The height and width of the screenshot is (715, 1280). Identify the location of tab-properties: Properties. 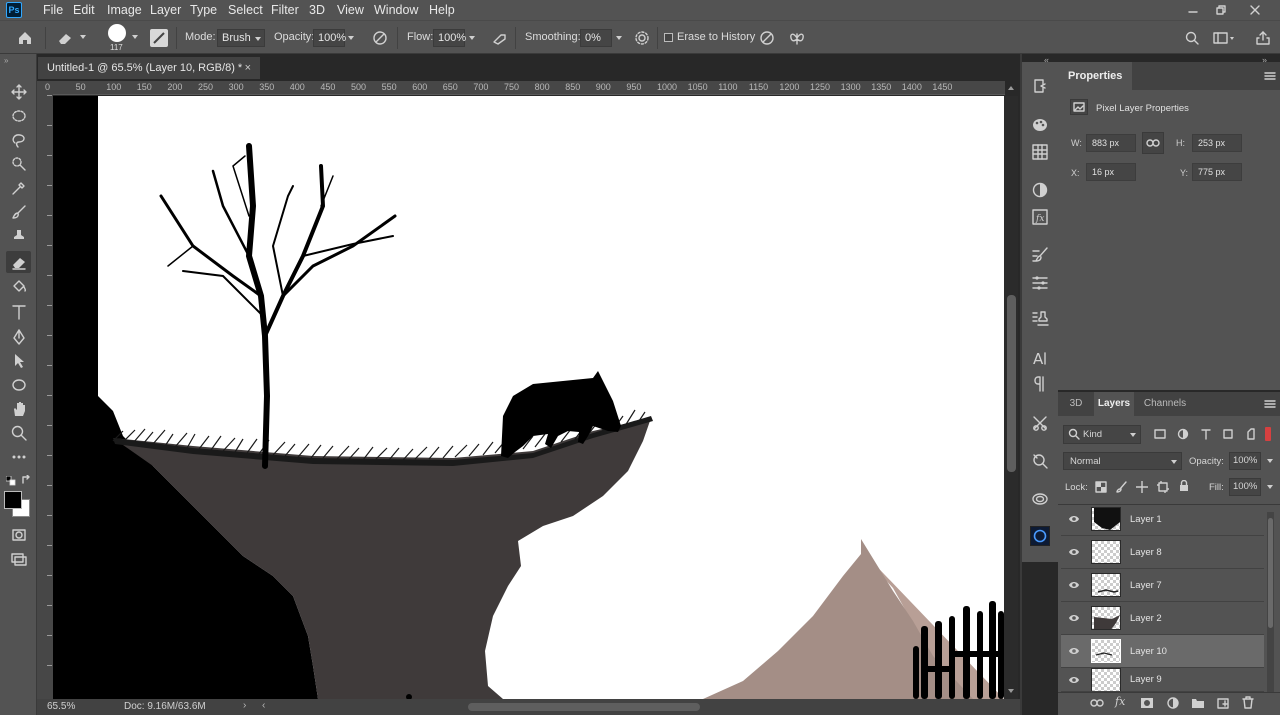
(1095, 76).